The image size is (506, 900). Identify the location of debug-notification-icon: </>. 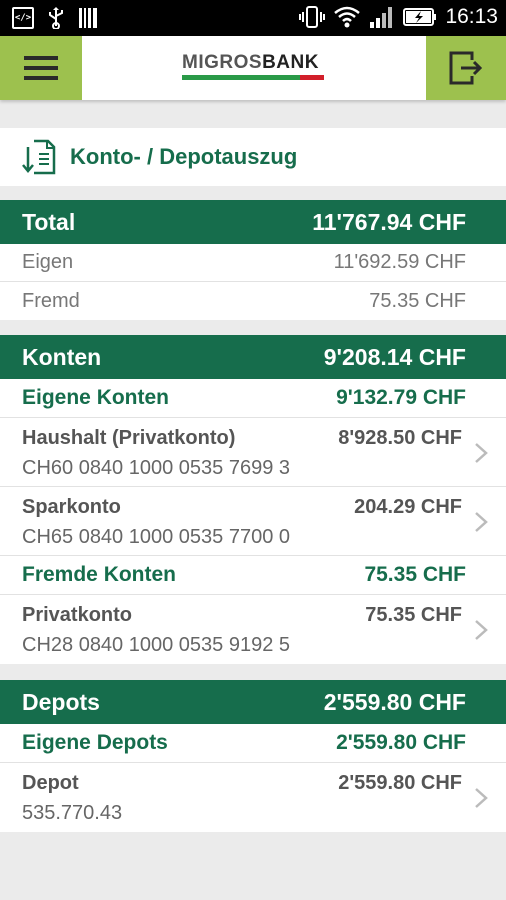
(23, 18).